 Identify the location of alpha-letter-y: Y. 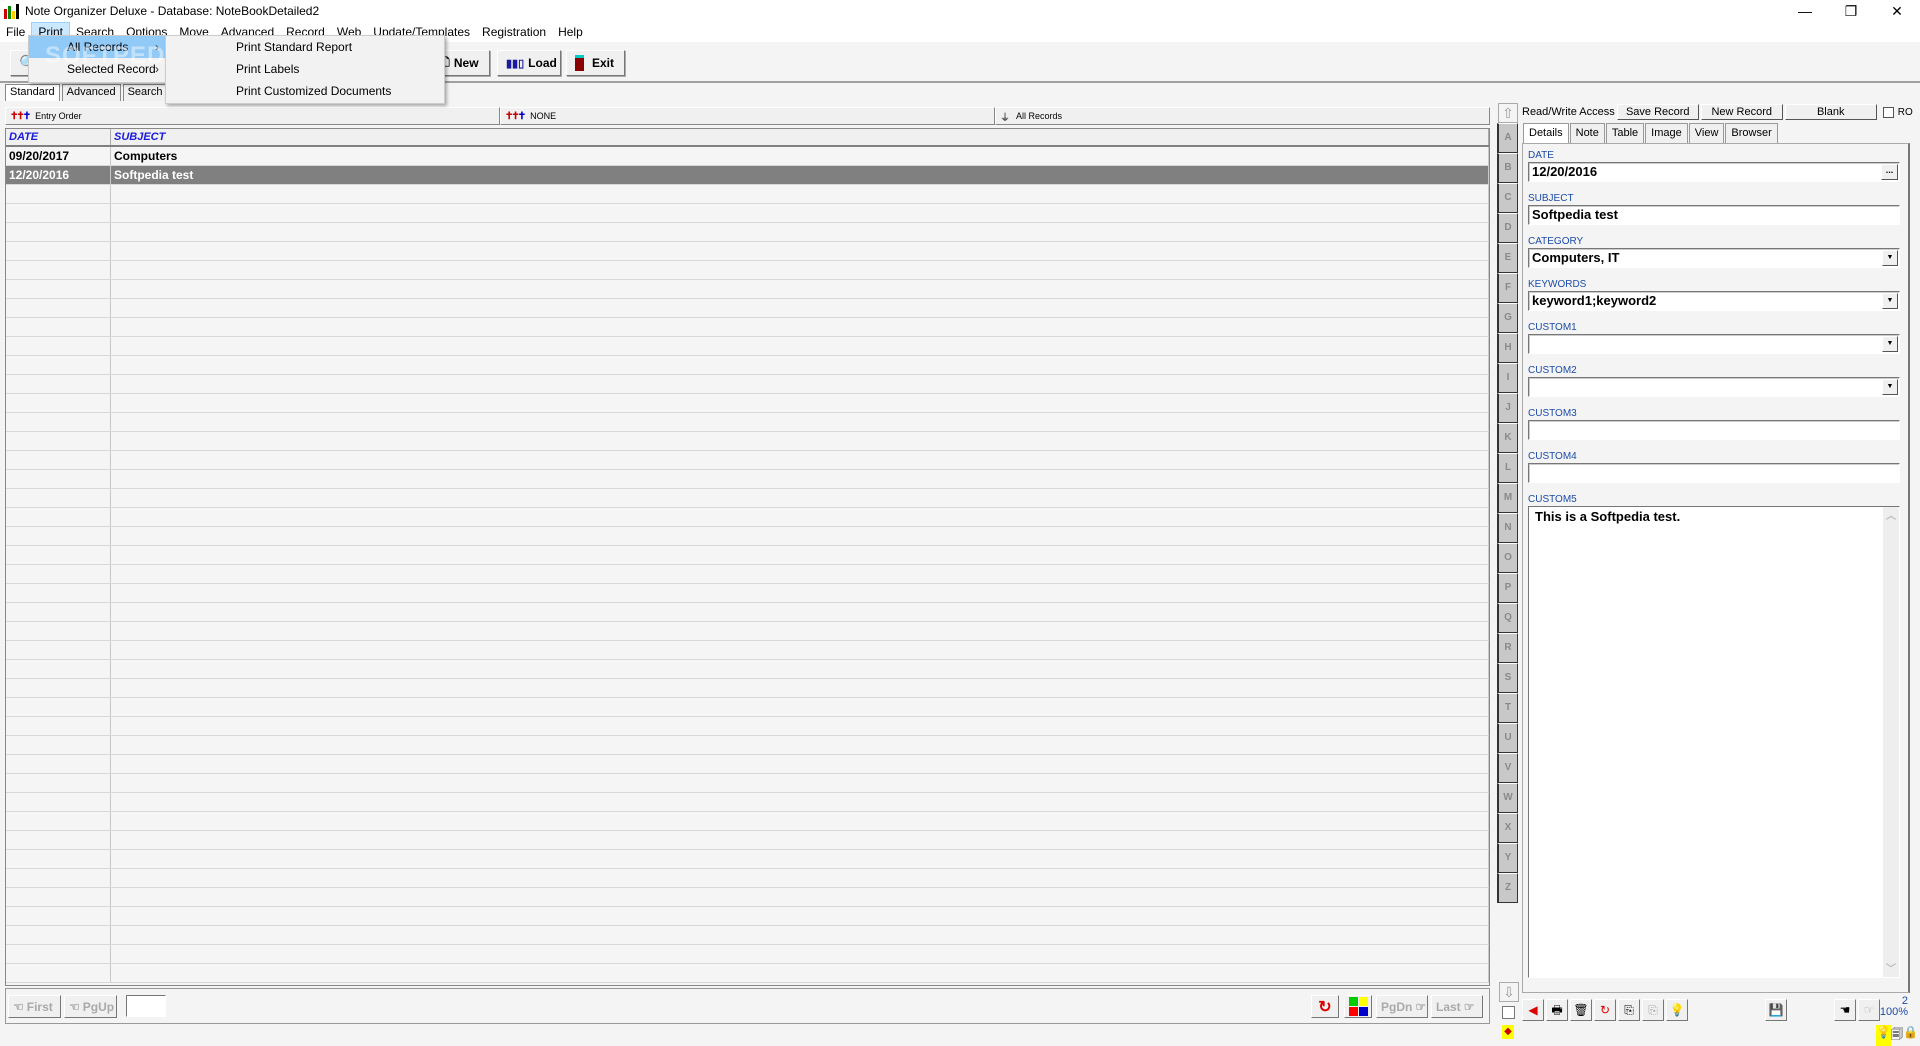
(1507, 858).